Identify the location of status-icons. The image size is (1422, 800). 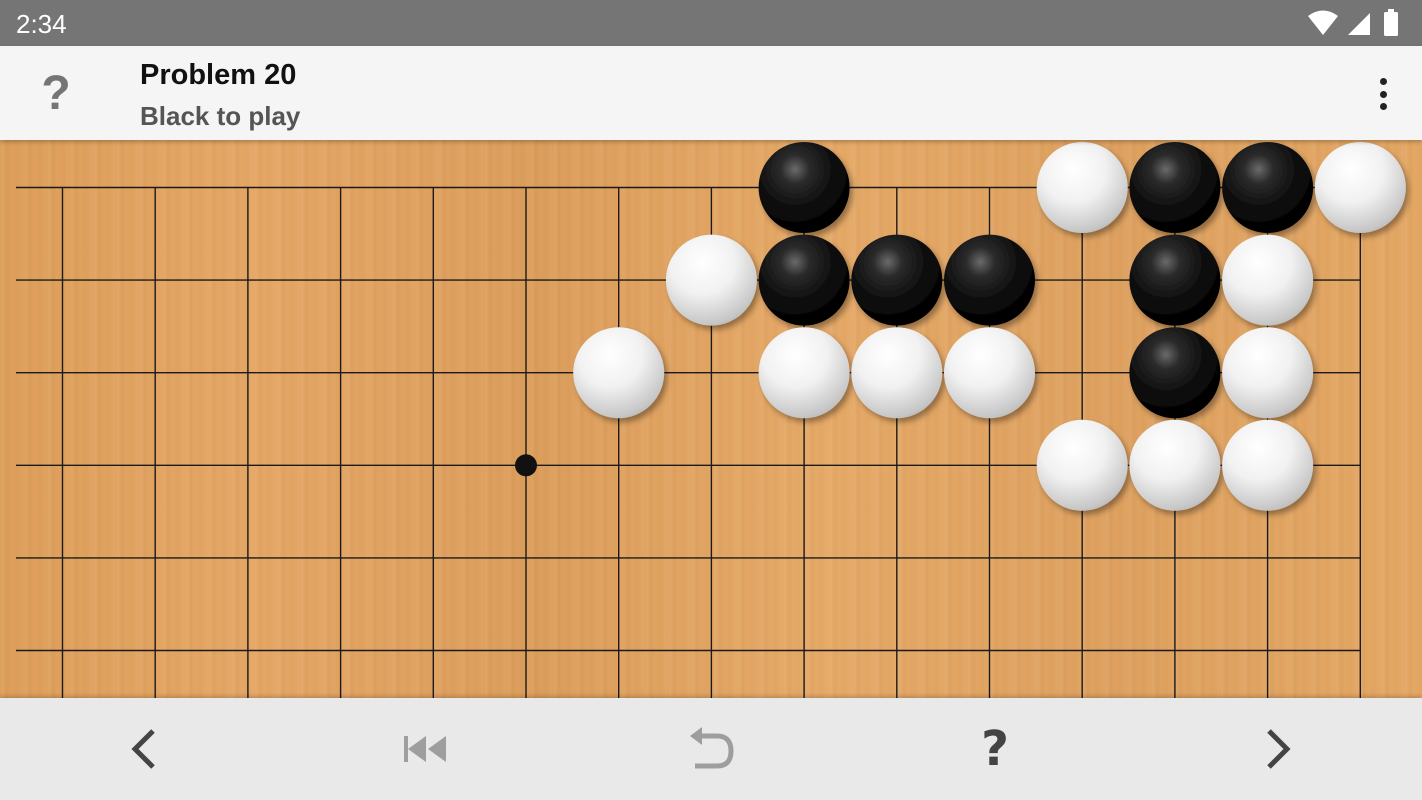
(1358, 23).